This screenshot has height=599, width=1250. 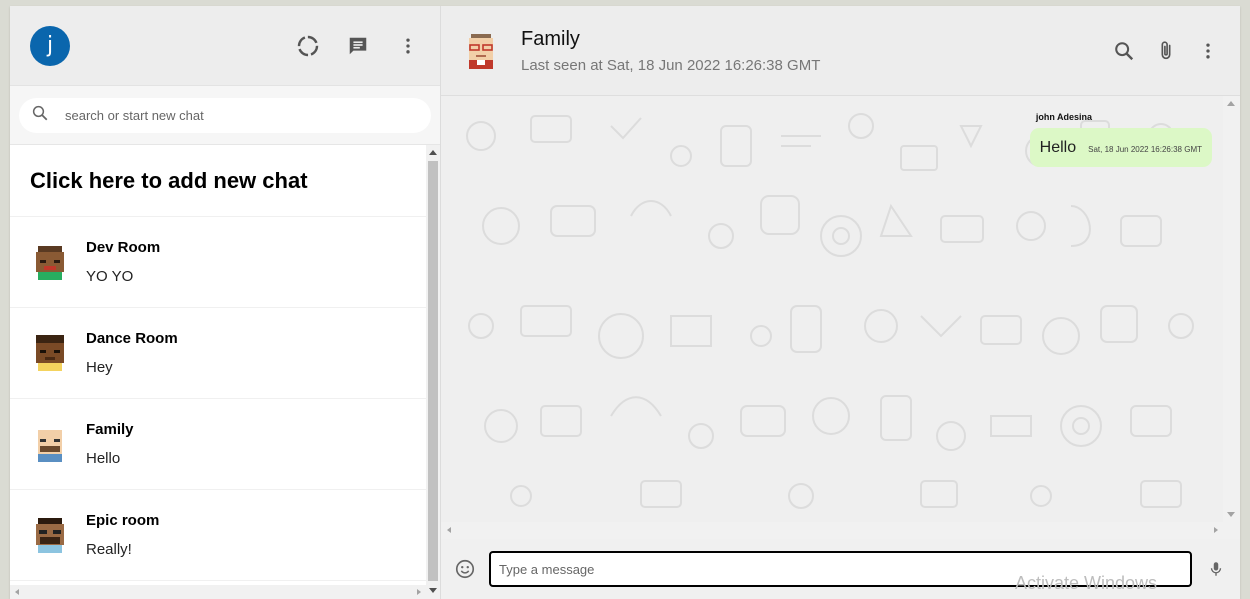 What do you see at coordinates (218, 262) in the screenshot?
I see `chat-item-dev-room: Dev Room YO YO` at bounding box center [218, 262].